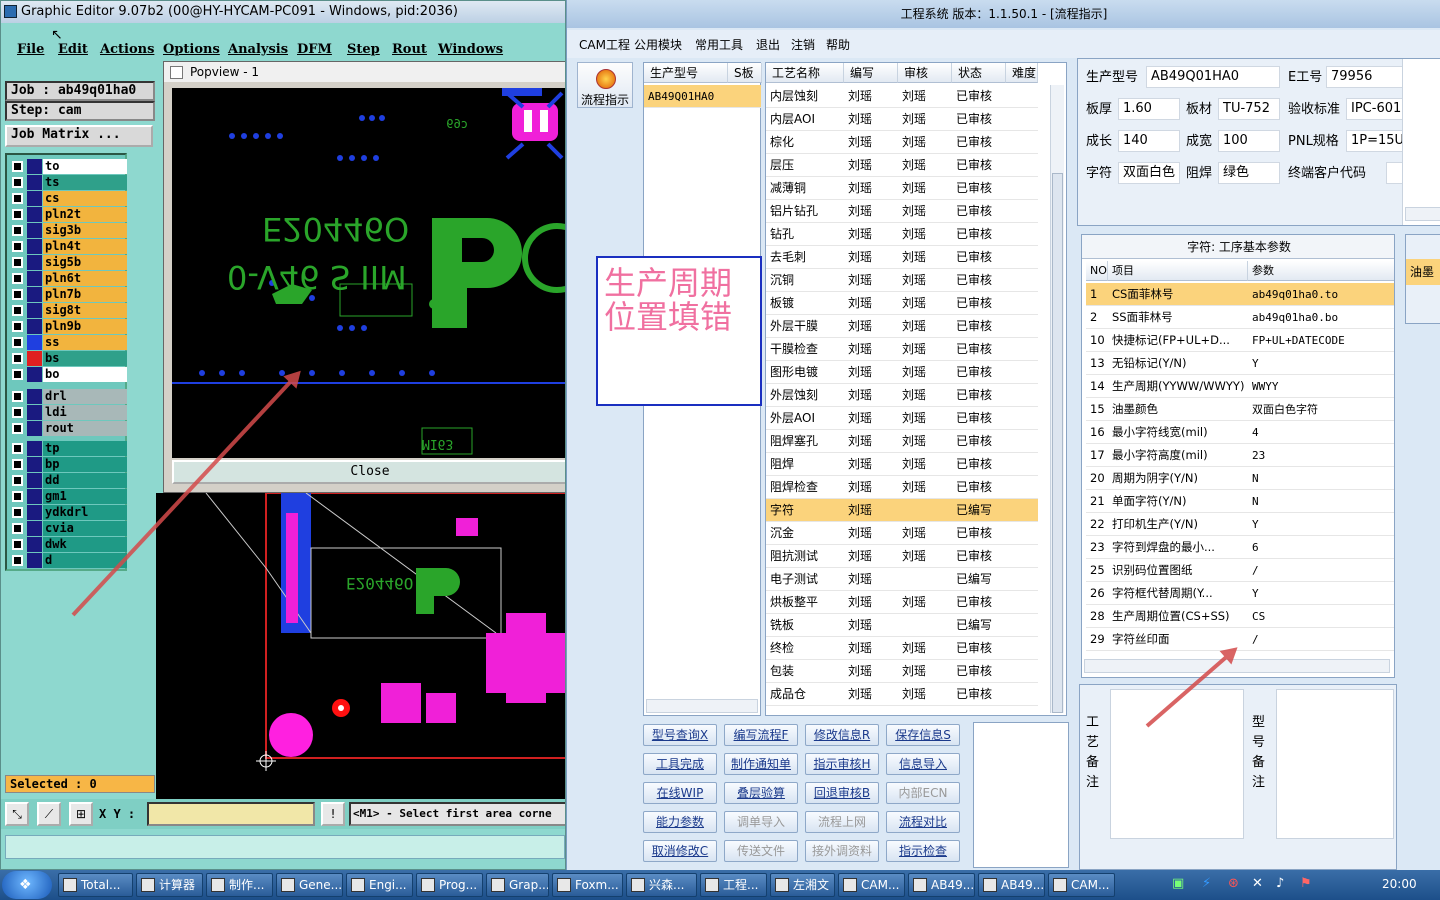 The height and width of the screenshot is (900, 1440). I want to click on xy-input, so click(231, 814).